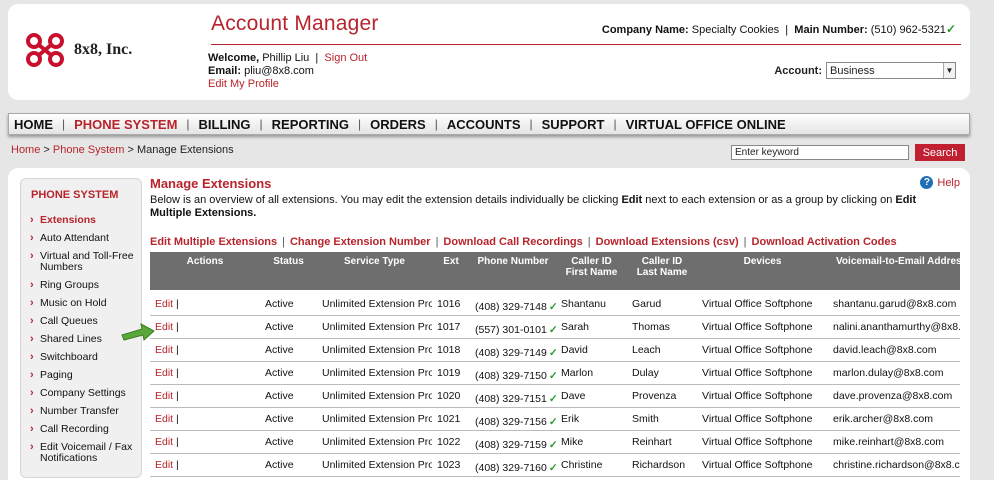 The width and height of the screenshot is (994, 480). What do you see at coordinates (573, 124) in the screenshot?
I see `nav-support: SUPPORT` at bounding box center [573, 124].